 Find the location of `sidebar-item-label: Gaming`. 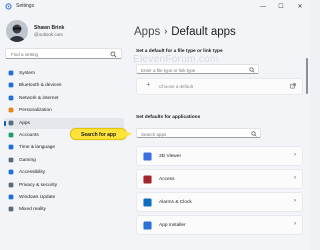

sidebar-item-label: Gaming is located at coordinates (27, 160).